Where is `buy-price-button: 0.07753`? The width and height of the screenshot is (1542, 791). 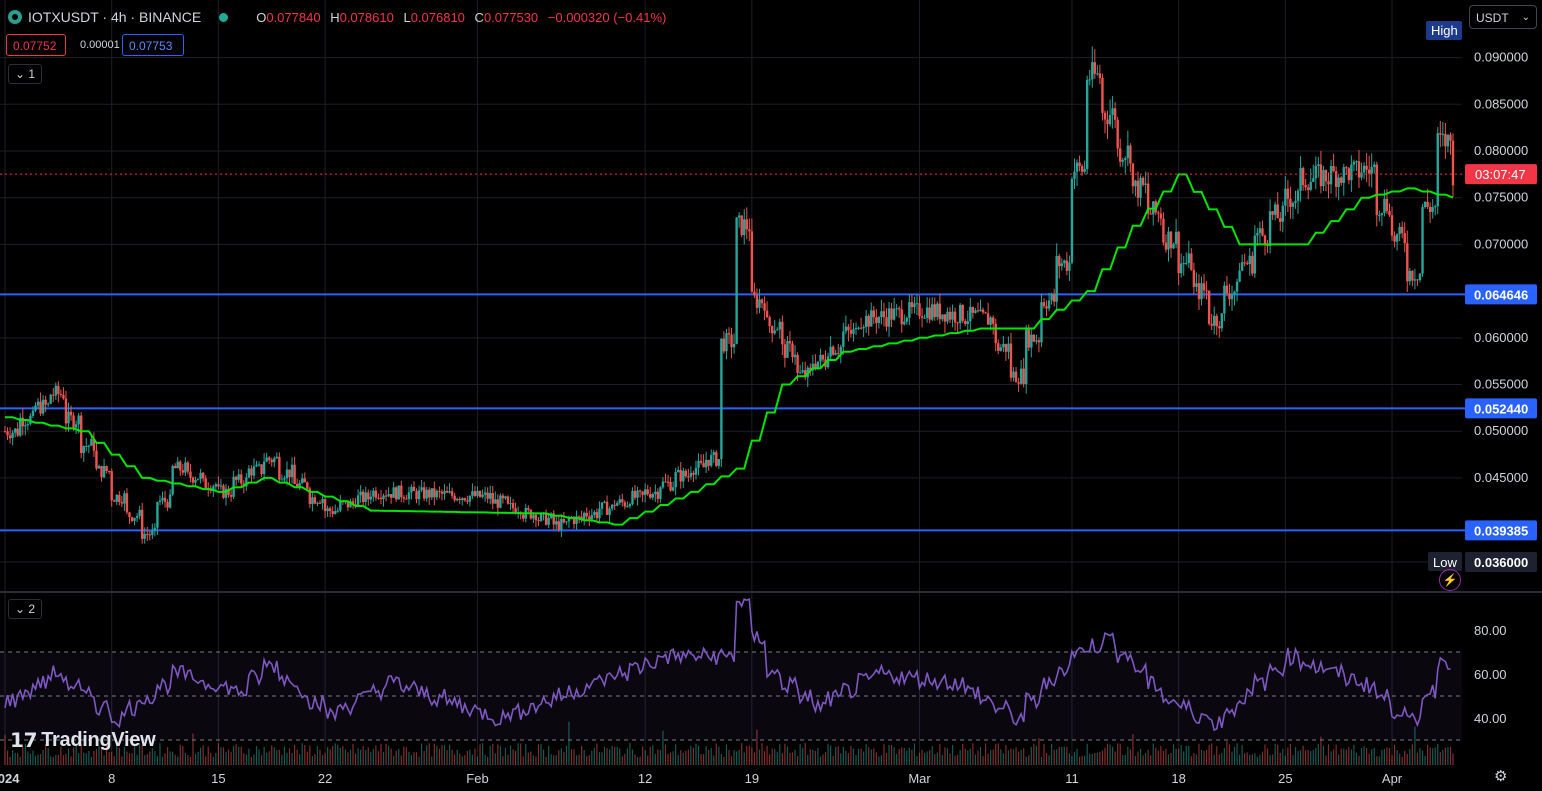
buy-price-button: 0.07753 is located at coordinates (153, 45).